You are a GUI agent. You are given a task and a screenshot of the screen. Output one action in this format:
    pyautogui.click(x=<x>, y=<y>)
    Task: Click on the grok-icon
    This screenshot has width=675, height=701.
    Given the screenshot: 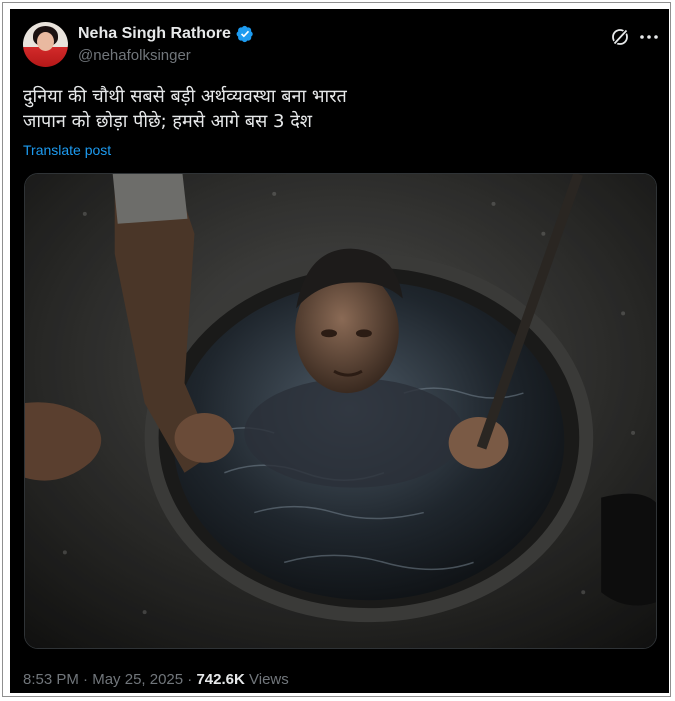 What is the action you would take?
    pyautogui.click(x=620, y=37)
    